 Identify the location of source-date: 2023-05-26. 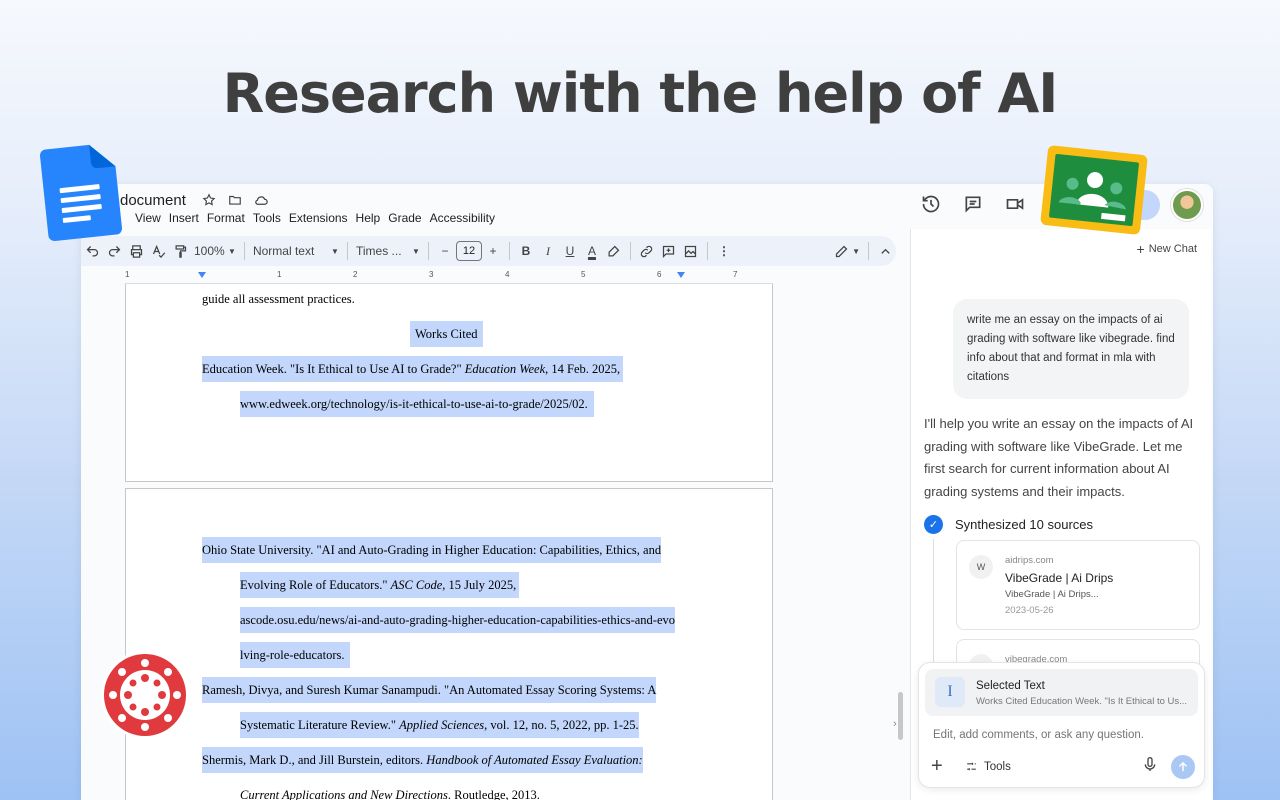
(1029, 610).